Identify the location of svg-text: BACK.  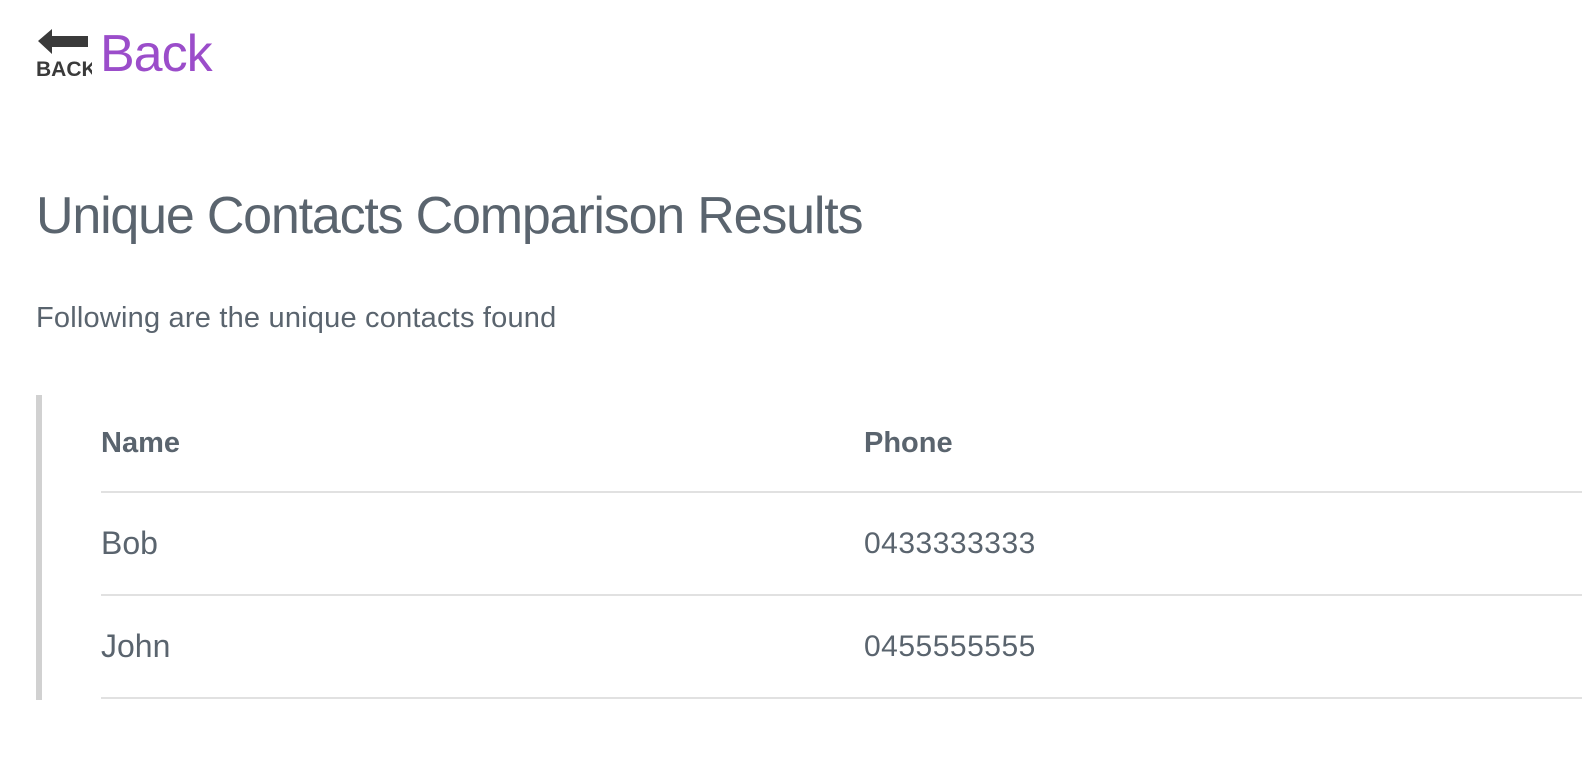
(64, 69).